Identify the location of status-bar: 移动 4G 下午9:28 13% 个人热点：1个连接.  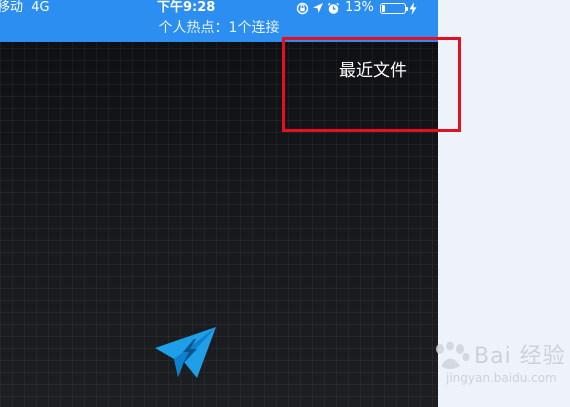
(219, 21).